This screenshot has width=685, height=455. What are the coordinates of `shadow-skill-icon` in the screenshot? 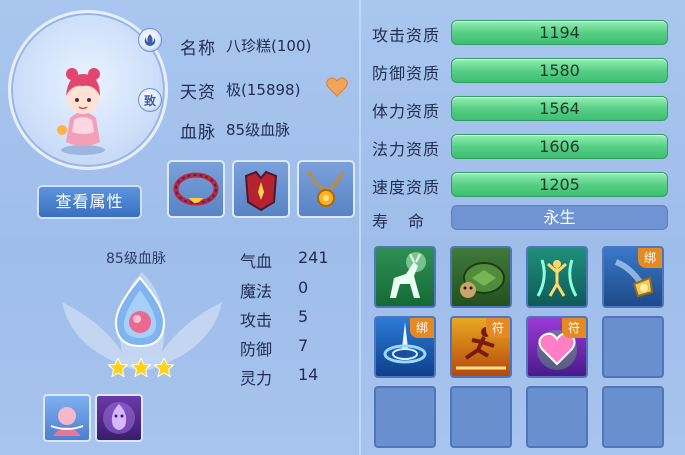 It's located at (119, 418).